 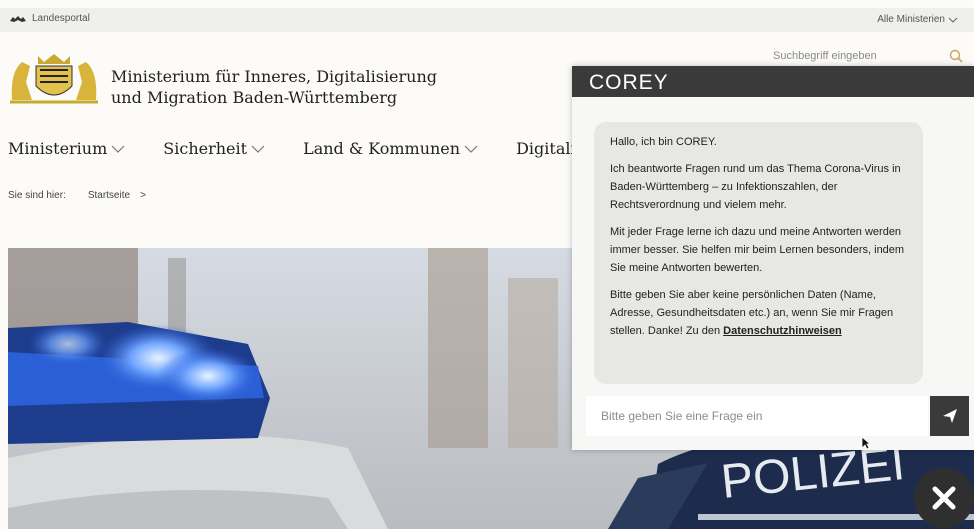 I want to click on mouse-cursor-icon, so click(x=866, y=443).